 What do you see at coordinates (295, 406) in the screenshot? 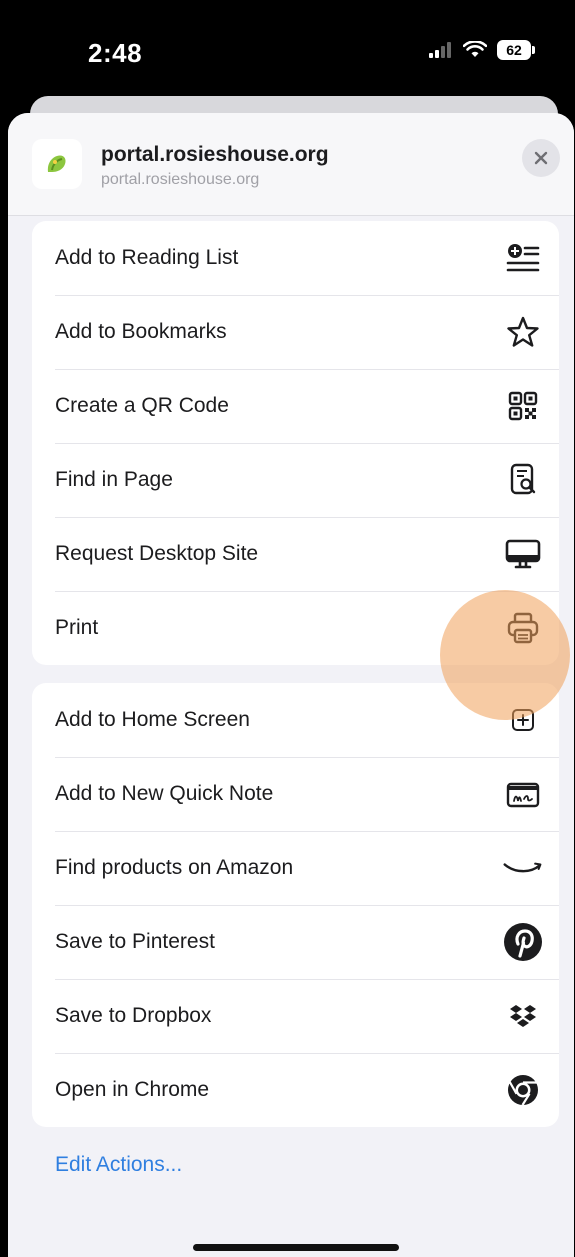
I see `action-create-qr-code: Create a QR Code` at bounding box center [295, 406].